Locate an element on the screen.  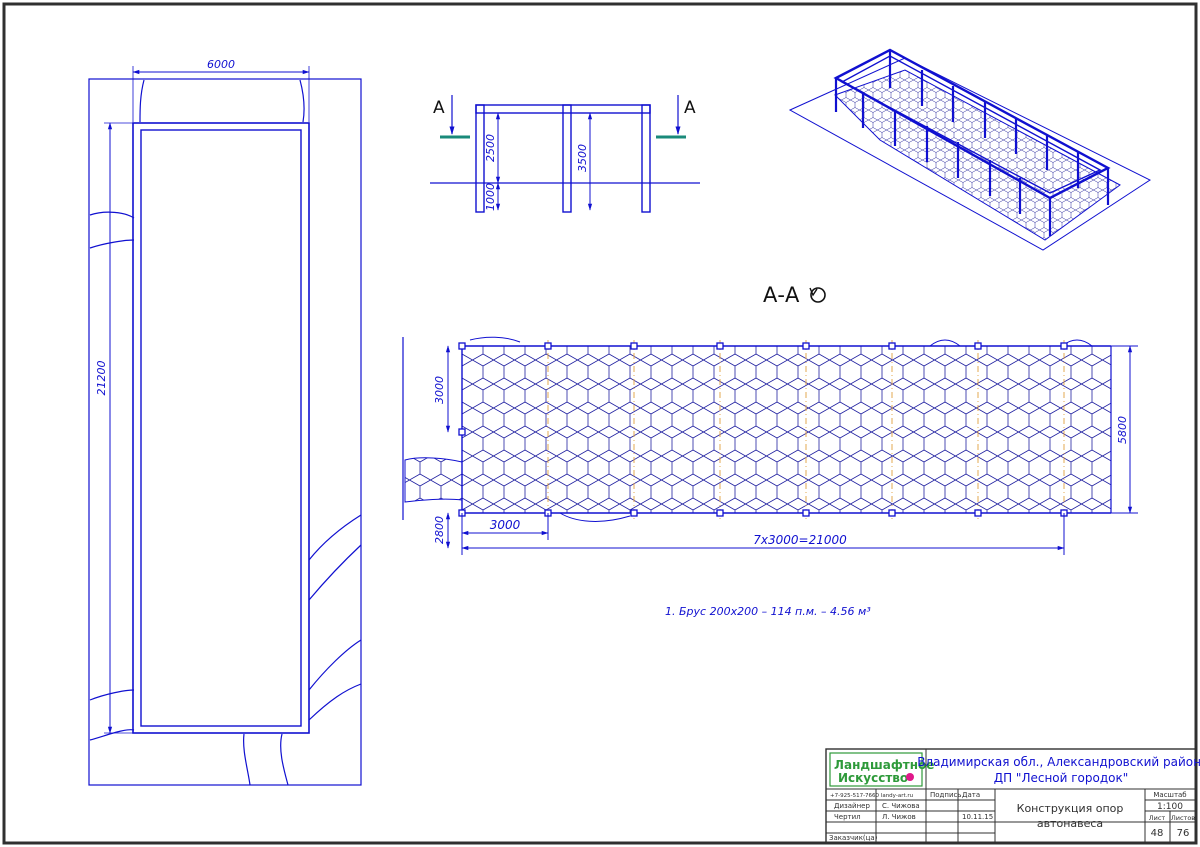
elevation-view is located at coordinates (565, 154).